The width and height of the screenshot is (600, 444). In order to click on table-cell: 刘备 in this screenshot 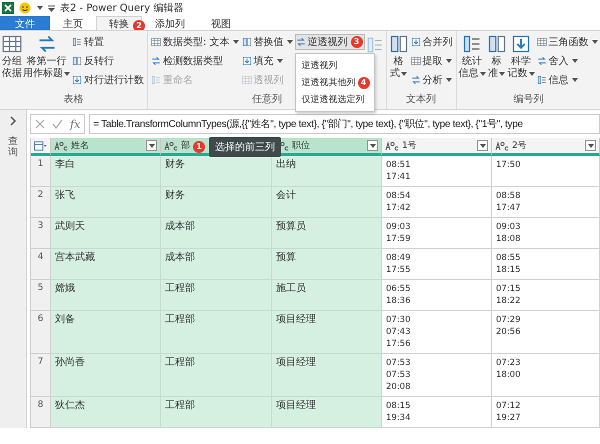, I will do `click(106, 332)`.